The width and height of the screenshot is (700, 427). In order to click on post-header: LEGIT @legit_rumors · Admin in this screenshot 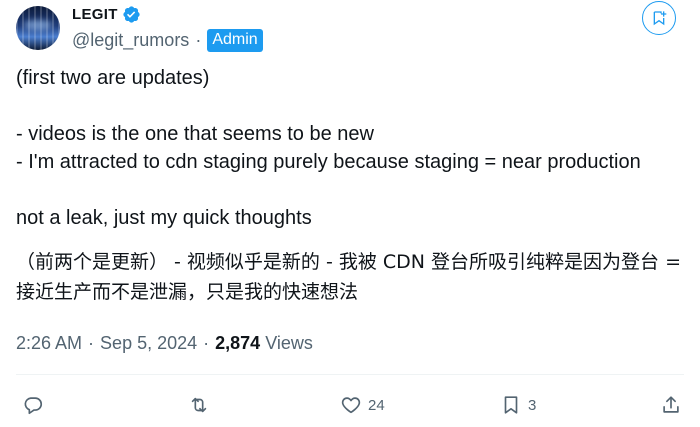, I will do `click(350, 28)`.